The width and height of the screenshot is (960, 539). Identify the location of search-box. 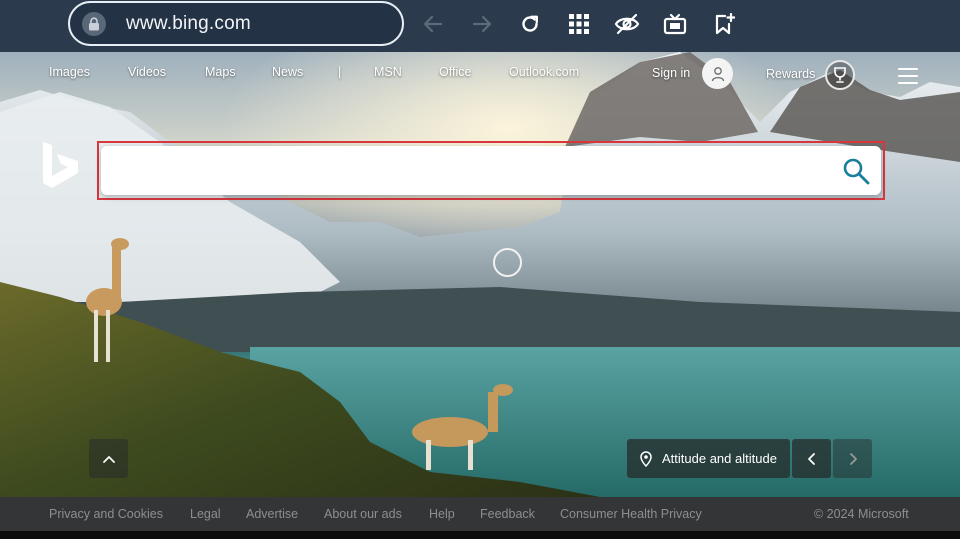
(491, 170).